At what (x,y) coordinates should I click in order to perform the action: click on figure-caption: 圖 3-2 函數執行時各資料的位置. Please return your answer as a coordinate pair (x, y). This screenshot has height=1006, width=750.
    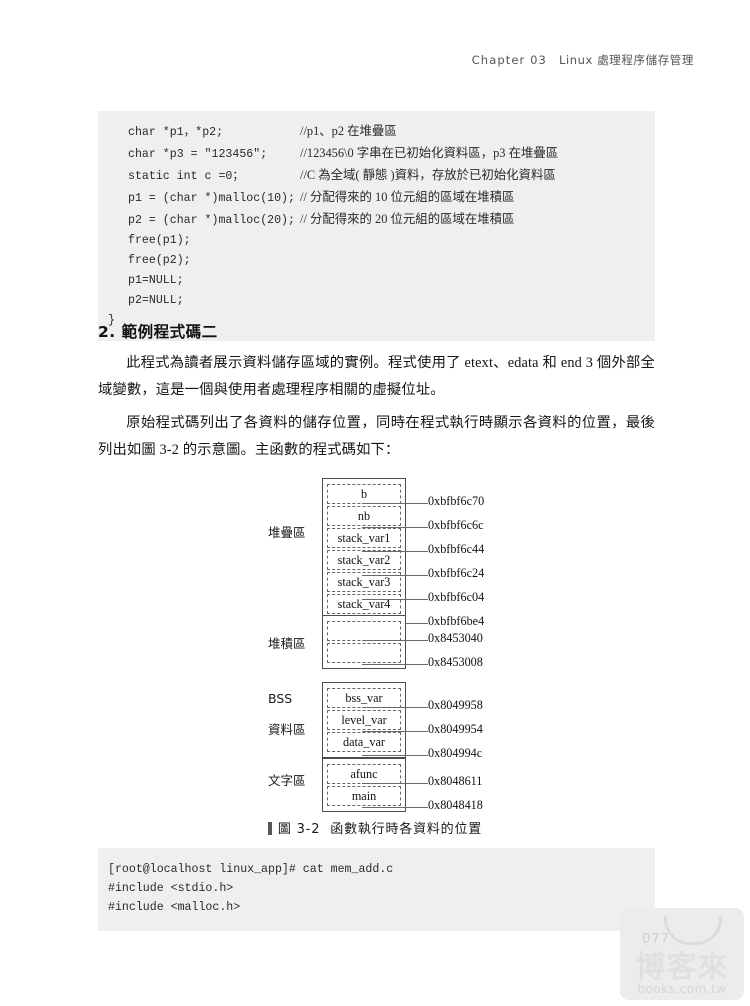
    Looking at the image, I should click on (375, 827).